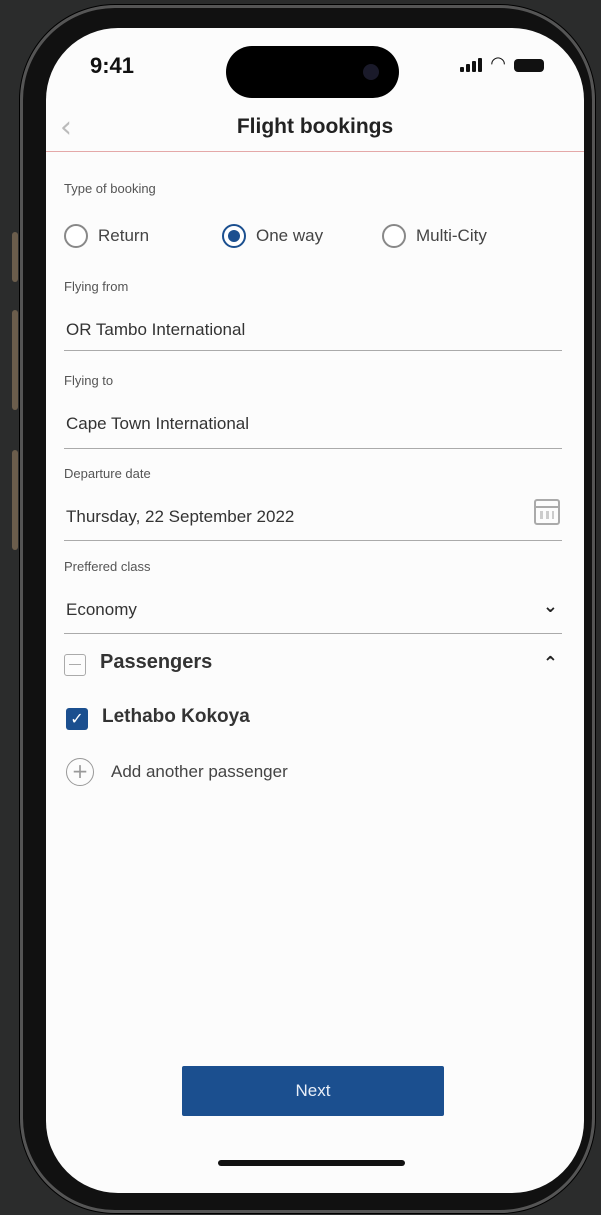 The image size is (601, 1215). I want to click on flying-to-label: Flying to, so click(89, 380).